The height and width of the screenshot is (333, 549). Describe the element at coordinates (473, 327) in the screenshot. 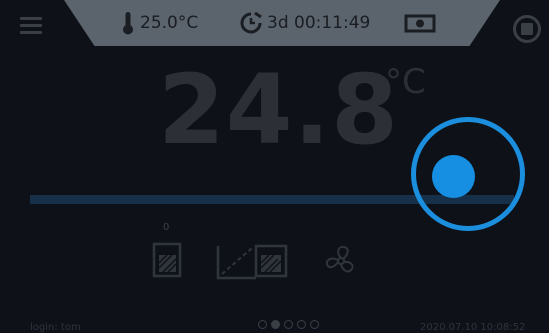

I see `date-time: 2020.07.10 10:08:52` at that location.